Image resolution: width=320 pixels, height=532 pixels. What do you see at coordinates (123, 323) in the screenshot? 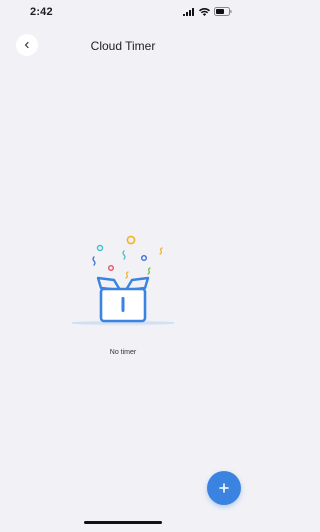
I see `floor-line` at bounding box center [123, 323].